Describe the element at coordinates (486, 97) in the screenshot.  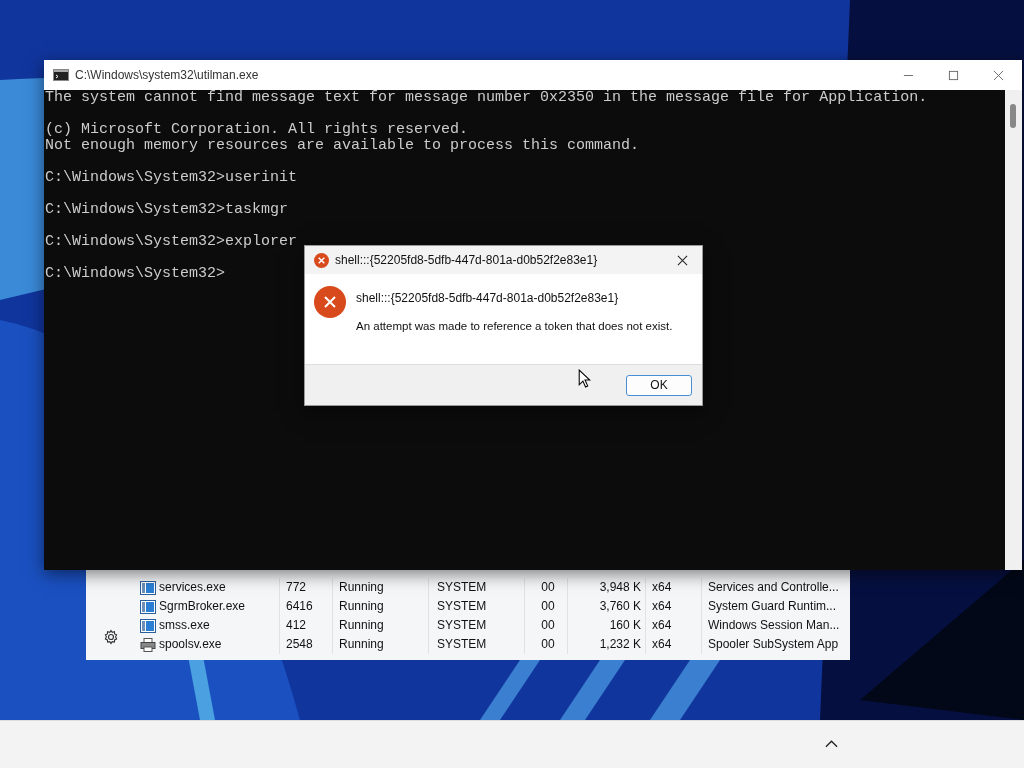
I see `console-line: The system cannot find message text for message number 0x2350 in the message file for Application.` at that location.